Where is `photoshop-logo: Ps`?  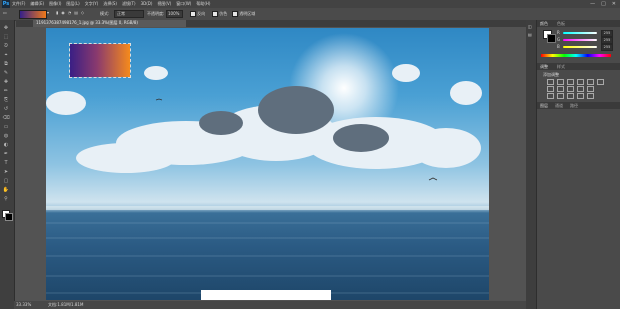
photoshop-logo: Ps is located at coordinates (6, 4).